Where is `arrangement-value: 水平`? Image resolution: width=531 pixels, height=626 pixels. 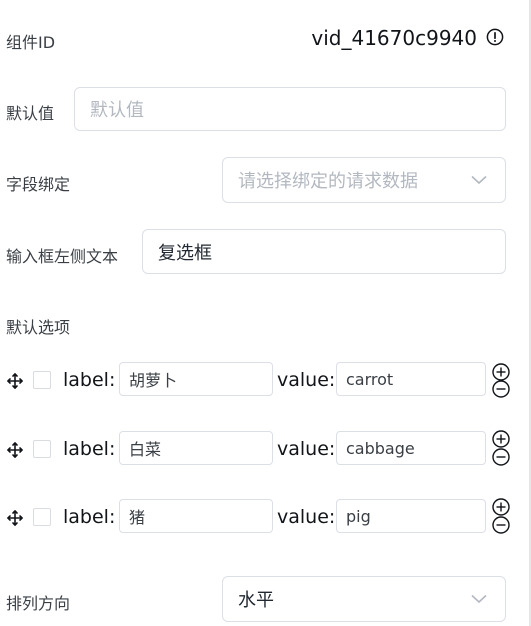 arrangement-value: 水平 is located at coordinates (256, 600).